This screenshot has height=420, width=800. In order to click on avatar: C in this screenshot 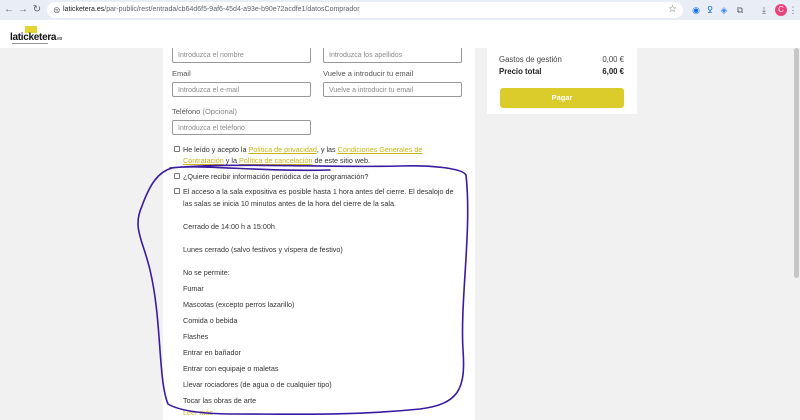, I will do `click(781, 10)`.